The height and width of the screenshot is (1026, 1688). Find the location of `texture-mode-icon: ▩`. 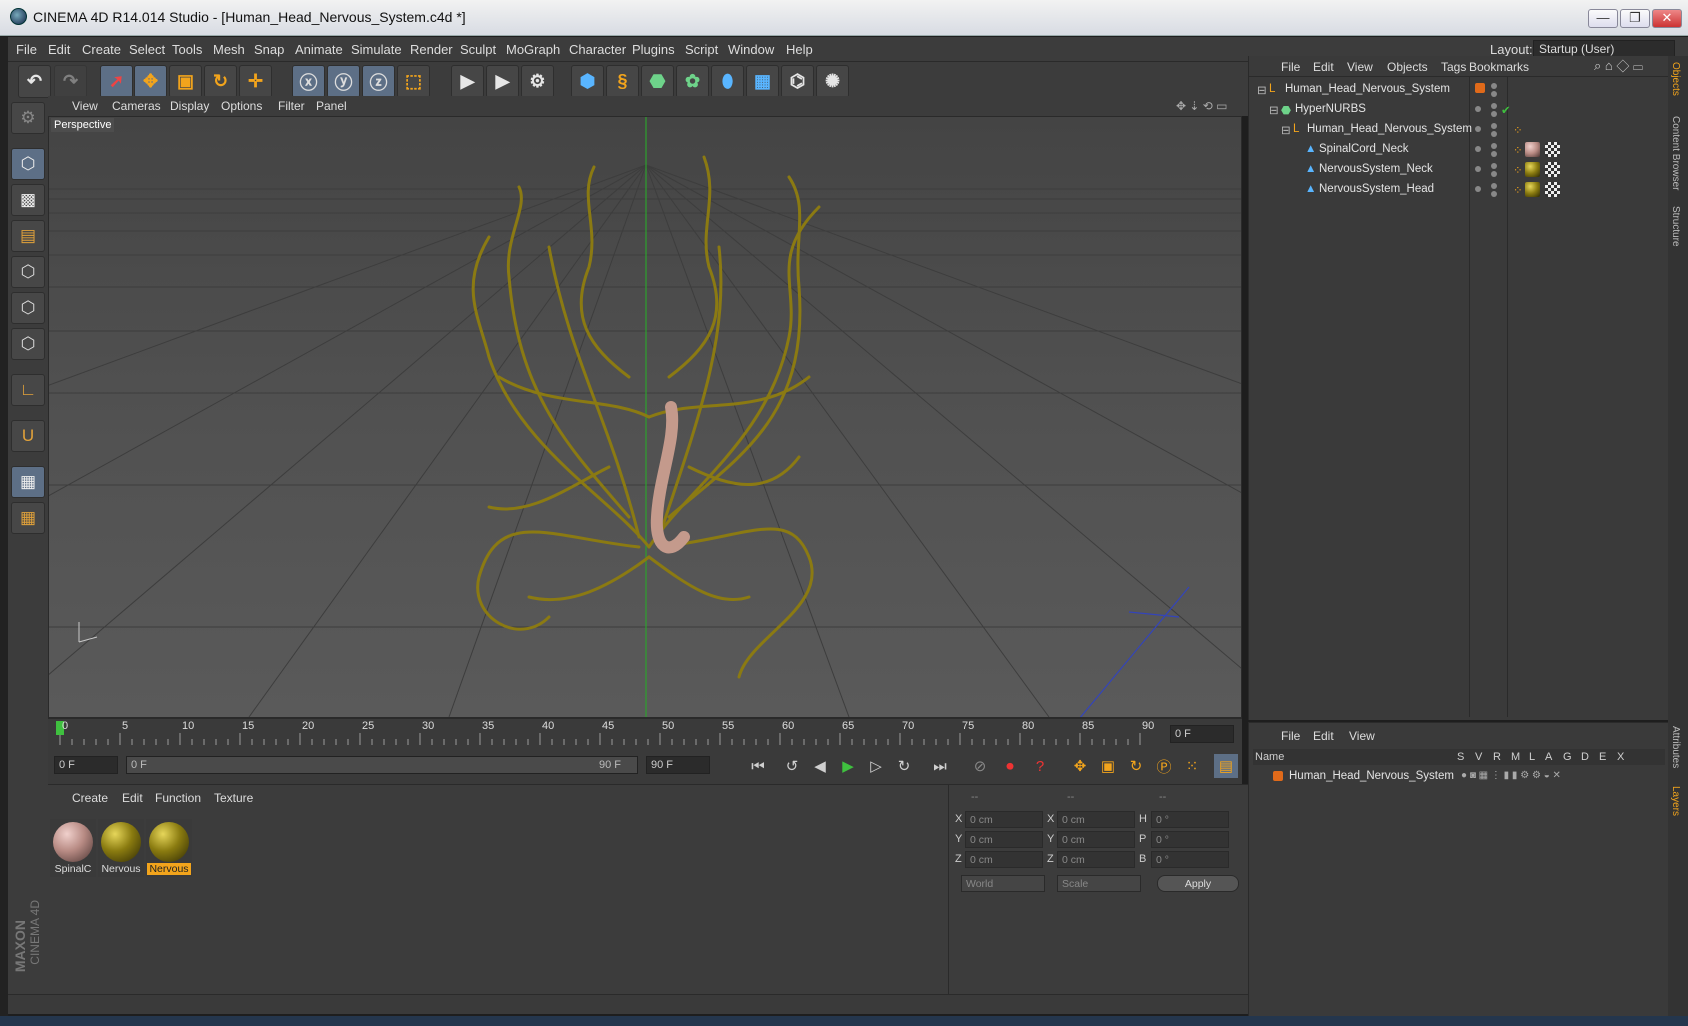

texture-mode-icon: ▩ is located at coordinates (28, 200).